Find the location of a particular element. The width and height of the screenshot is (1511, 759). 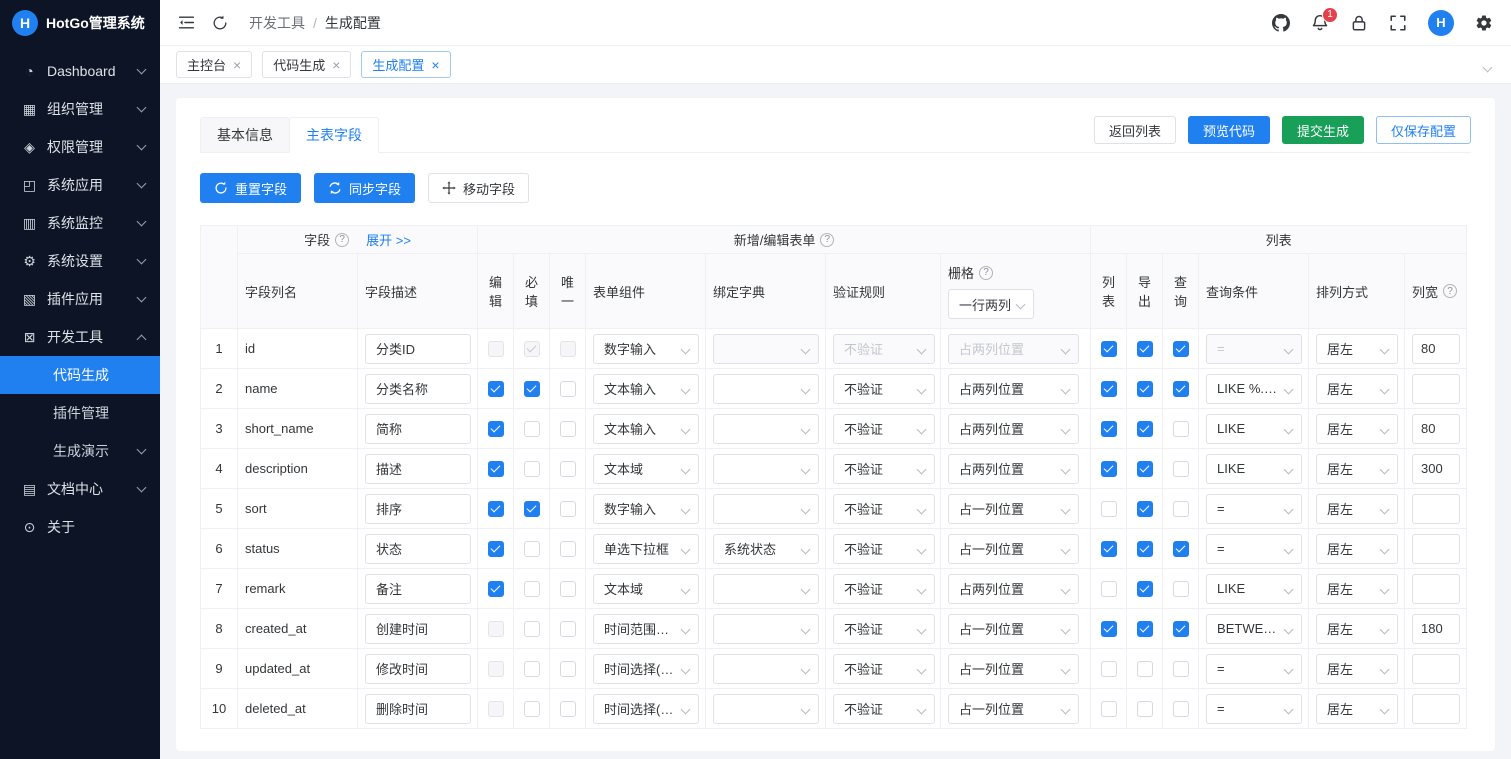

sidebar-item-about: ⊙ 关于 is located at coordinates (80, 527).